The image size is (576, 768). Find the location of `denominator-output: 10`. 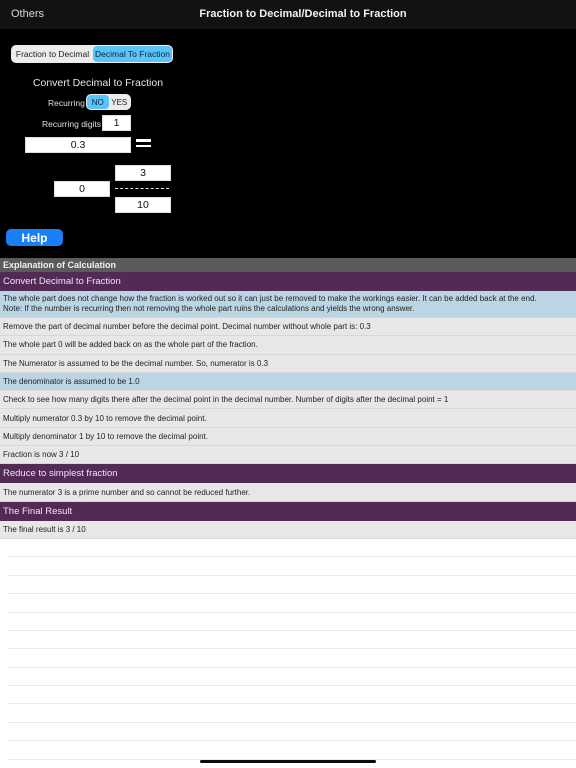

denominator-output: 10 is located at coordinates (143, 205).